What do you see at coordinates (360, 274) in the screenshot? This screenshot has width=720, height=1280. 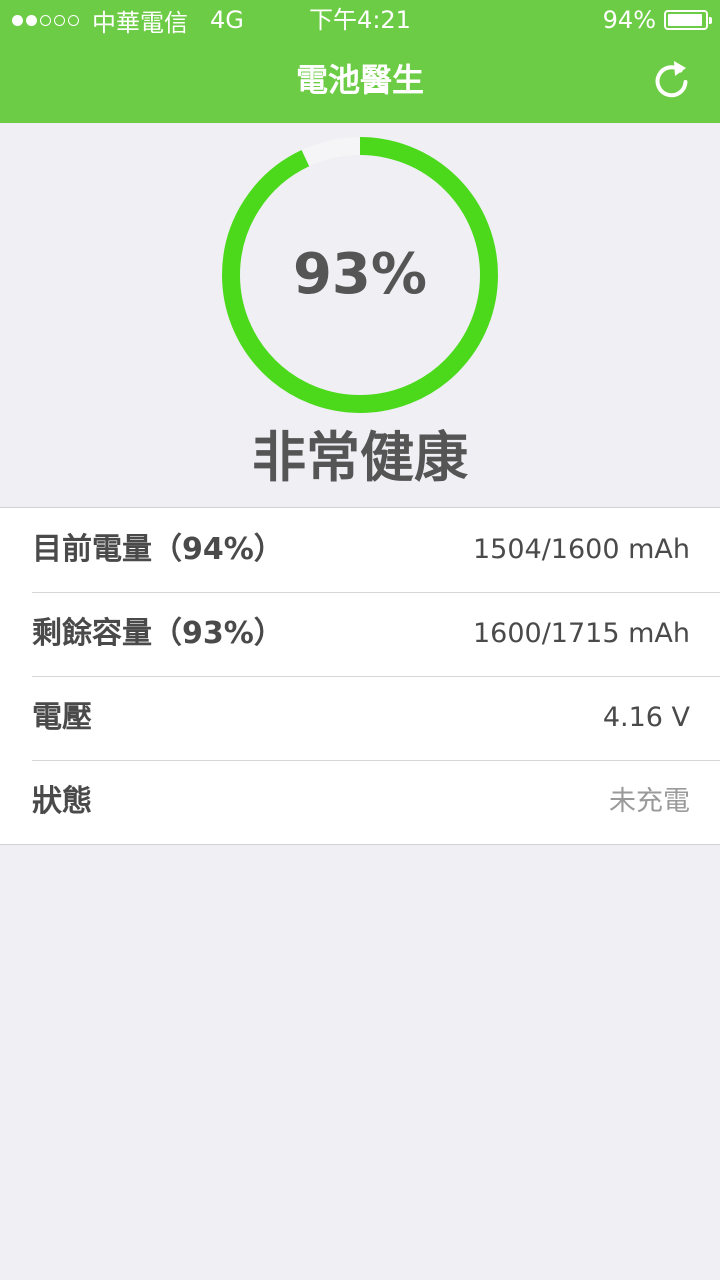 I see `health-percent: 93%` at bounding box center [360, 274].